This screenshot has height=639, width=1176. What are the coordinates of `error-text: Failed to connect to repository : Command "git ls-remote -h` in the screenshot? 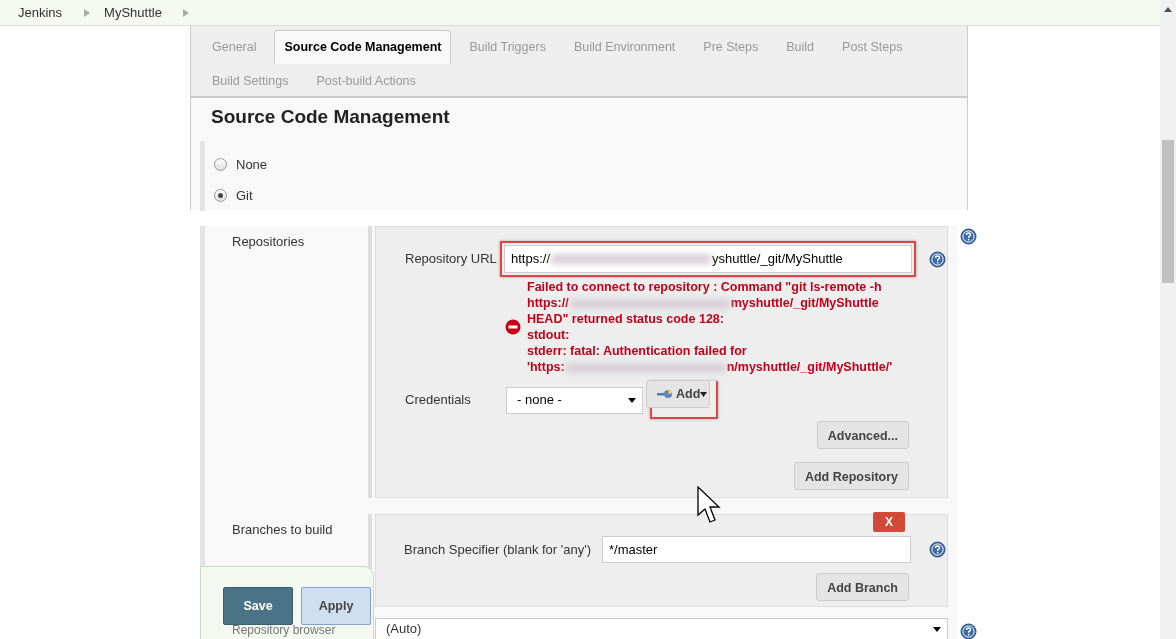 It's located at (705, 287).